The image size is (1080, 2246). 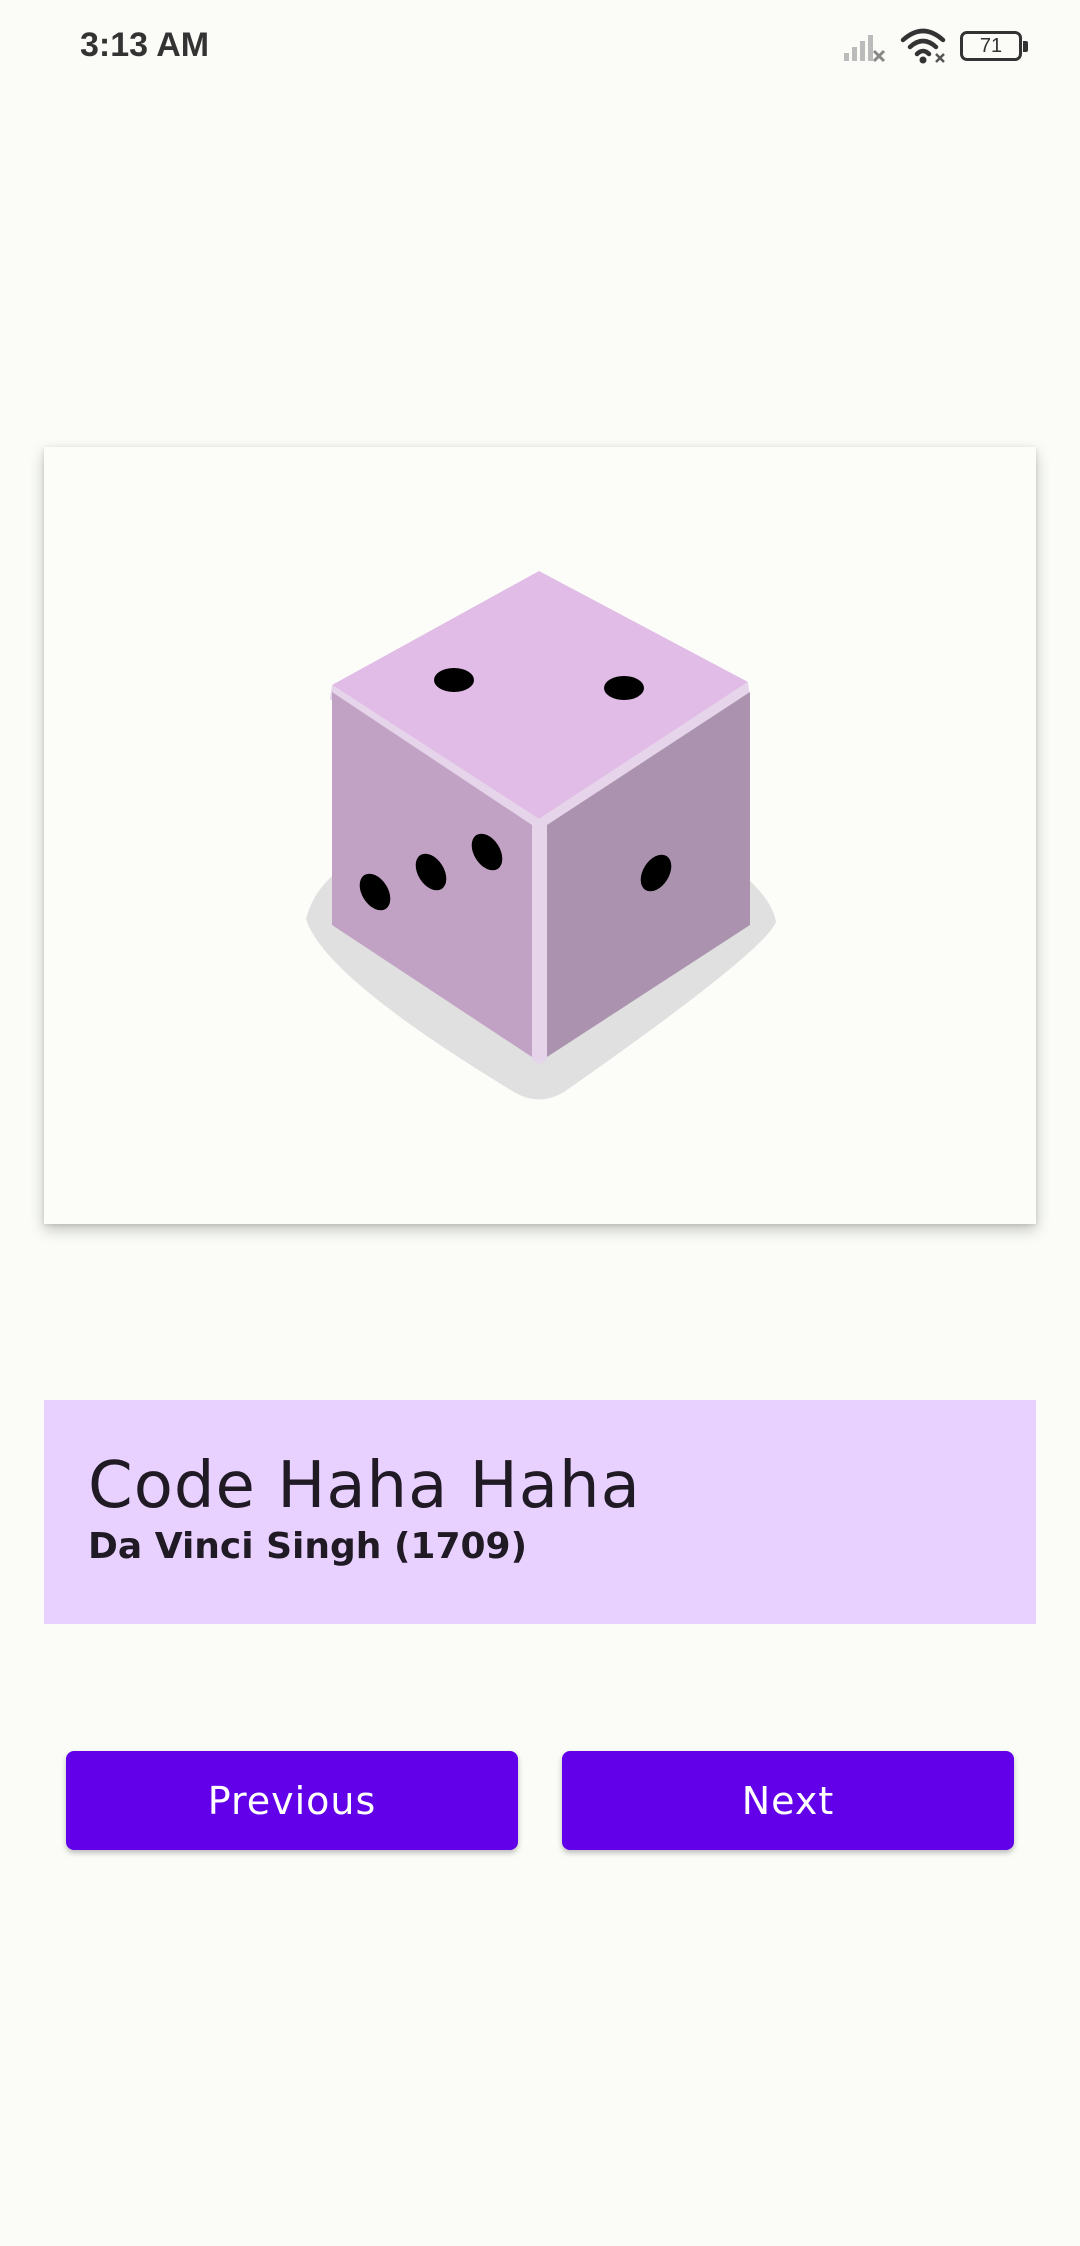 What do you see at coordinates (364, 1486) in the screenshot?
I see `artwork-title: Code Haha Haha` at bounding box center [364, 1486].